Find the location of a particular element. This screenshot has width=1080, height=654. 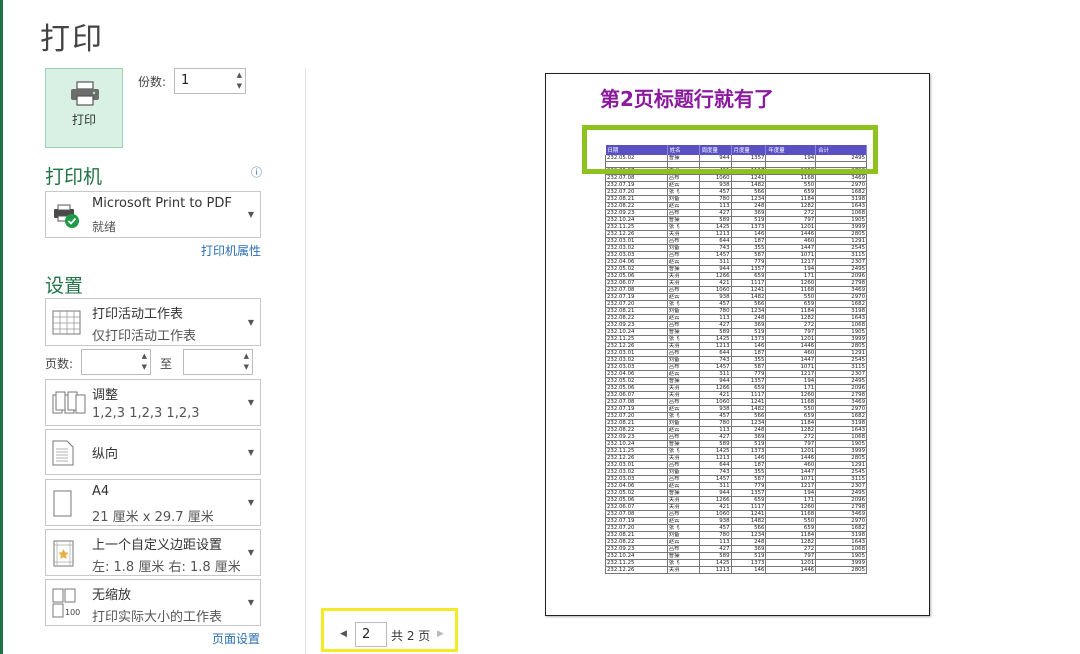

table-cell: 1291 is located at coordinates (841, 241).